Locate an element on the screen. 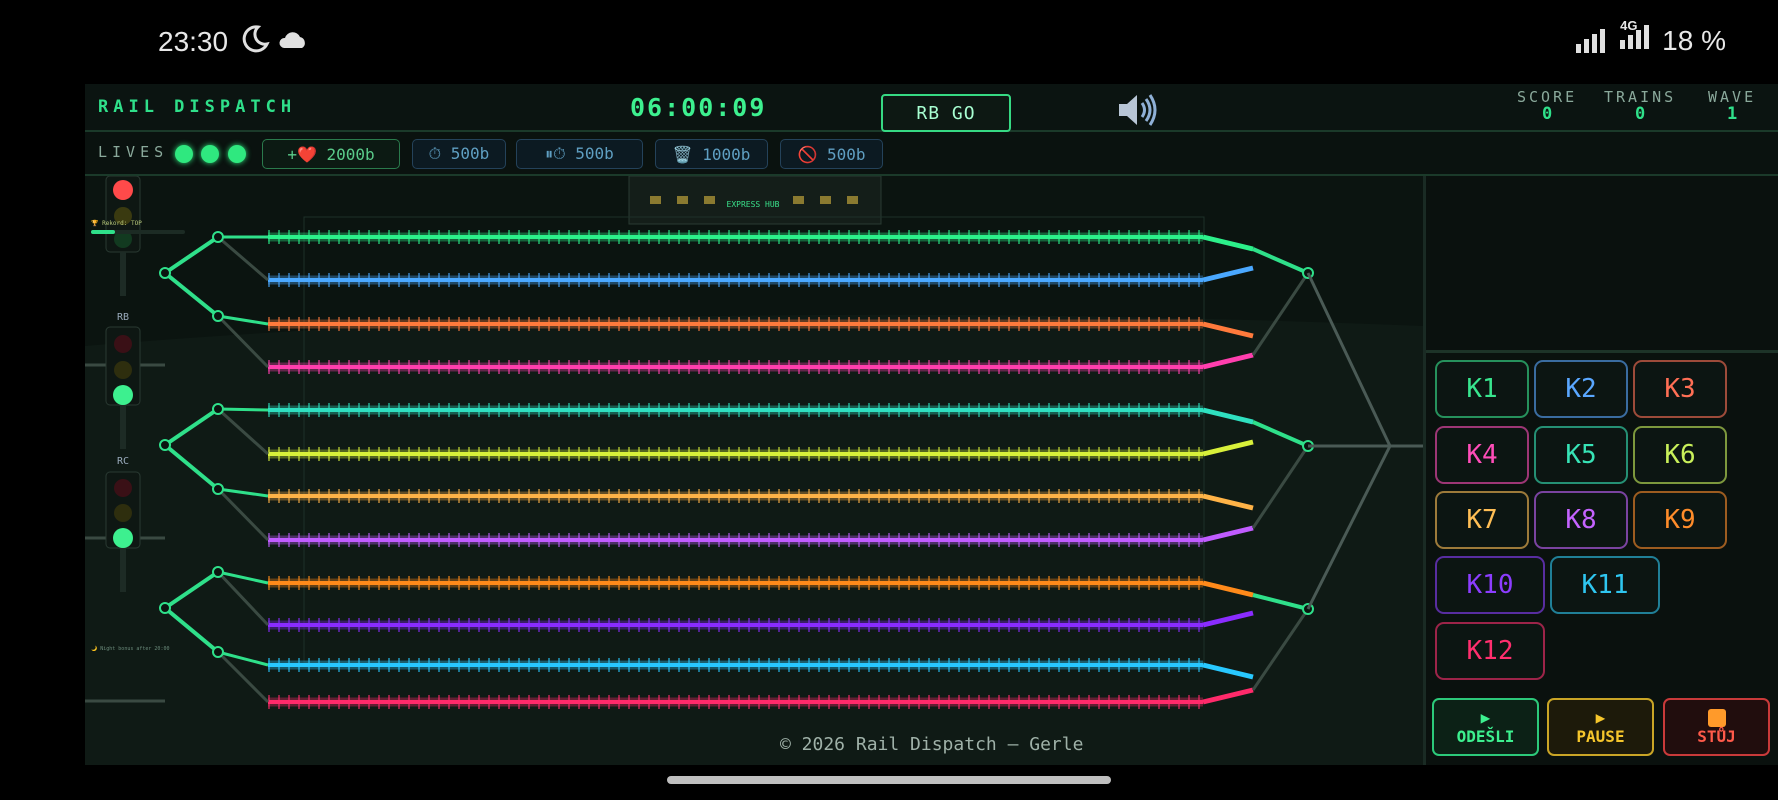 This screenshot has height=800, width=1778. station-sign: EXPRESS HUB is located at coordinates (753, 204).